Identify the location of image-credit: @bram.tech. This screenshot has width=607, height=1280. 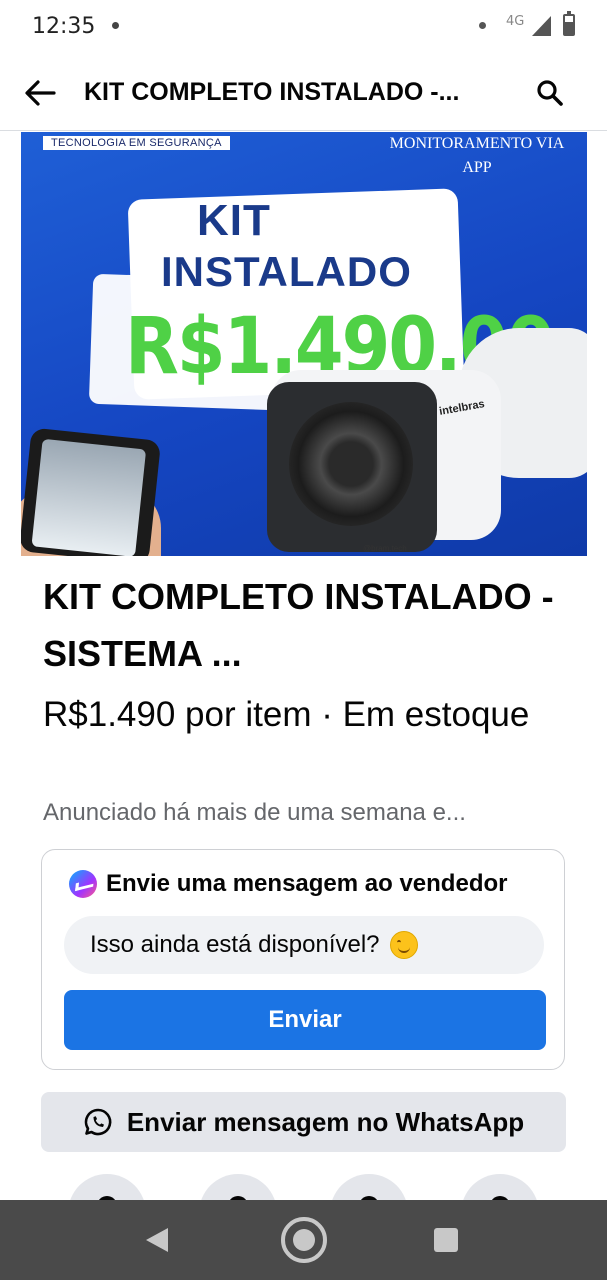
(385, 548).